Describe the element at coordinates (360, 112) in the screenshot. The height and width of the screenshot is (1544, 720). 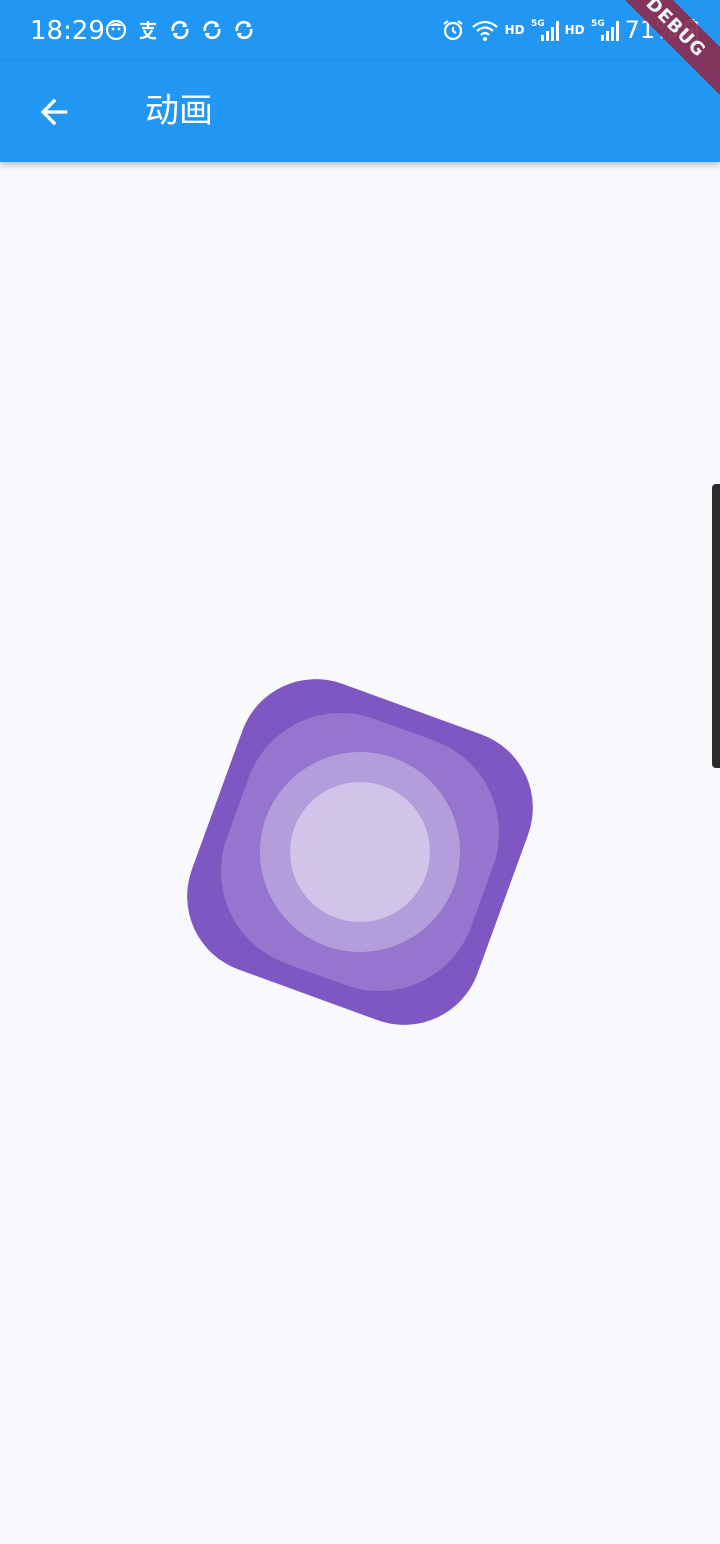
I see `app-bar: 动画` at that location.